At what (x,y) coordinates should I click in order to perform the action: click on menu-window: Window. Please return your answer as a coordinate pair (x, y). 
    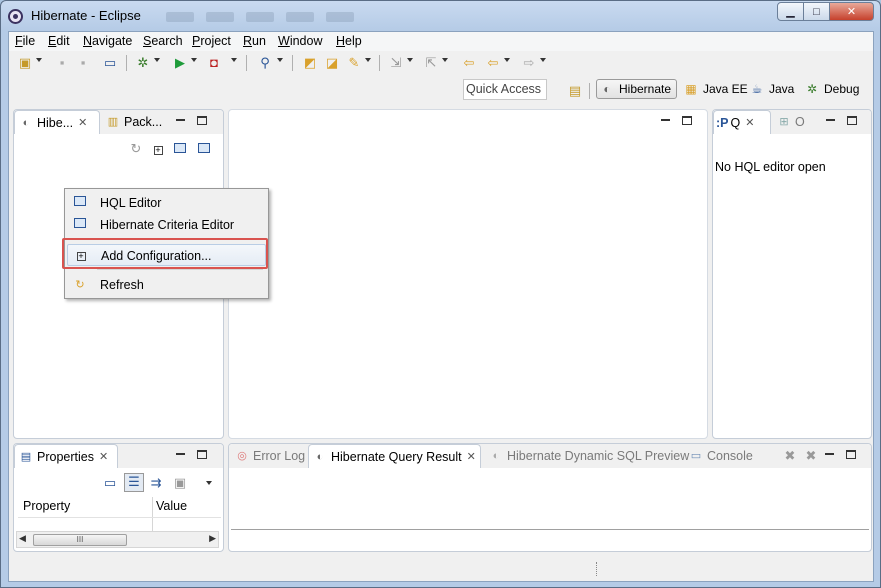
    Looking at the image, I should click on (300, 41).